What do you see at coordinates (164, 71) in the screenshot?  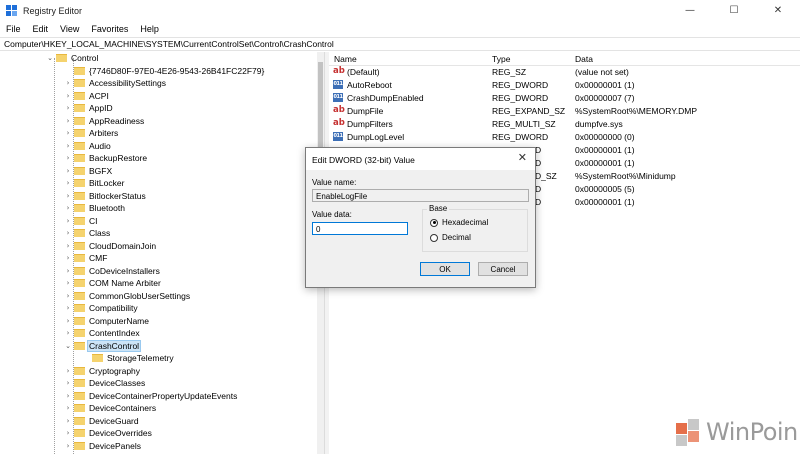 I see `tree-item: {7746D80F-97E0-4E26-9543-26B41FC22F79}` at bounding box center [164, 71].